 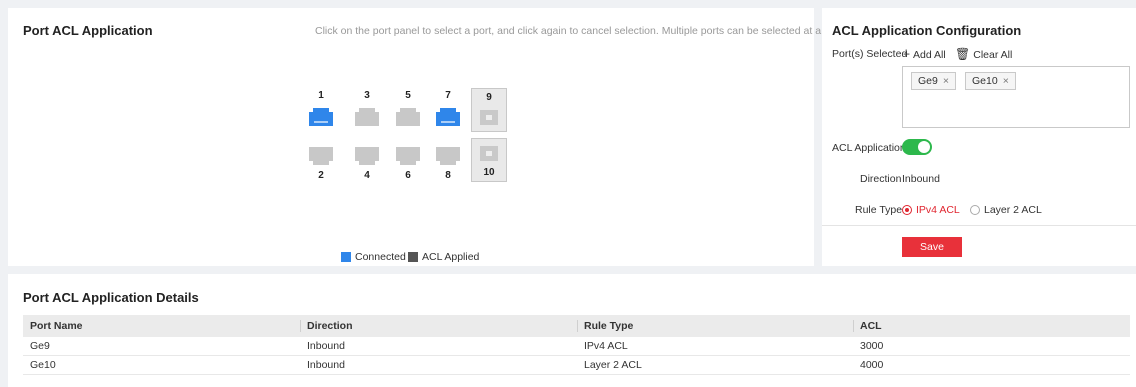 I want to click on port-number: 7, so click(x=448, y=95).